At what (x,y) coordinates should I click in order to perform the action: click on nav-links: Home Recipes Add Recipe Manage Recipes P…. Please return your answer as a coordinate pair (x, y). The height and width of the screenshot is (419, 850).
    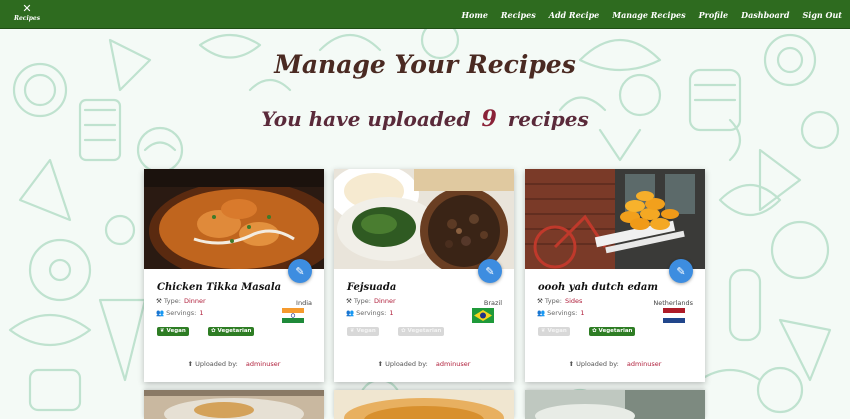
    Looking at the image, I should click on (645, 14).